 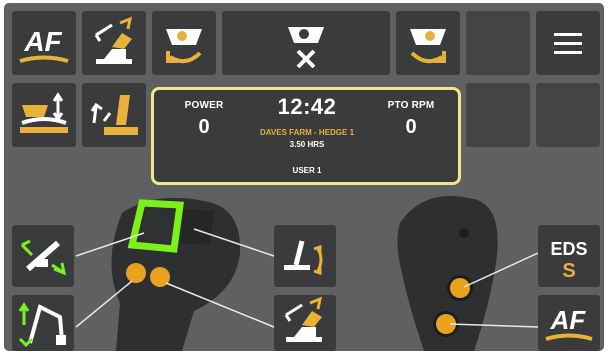 I want to click on menu-icon, so click(x=568, y=43).